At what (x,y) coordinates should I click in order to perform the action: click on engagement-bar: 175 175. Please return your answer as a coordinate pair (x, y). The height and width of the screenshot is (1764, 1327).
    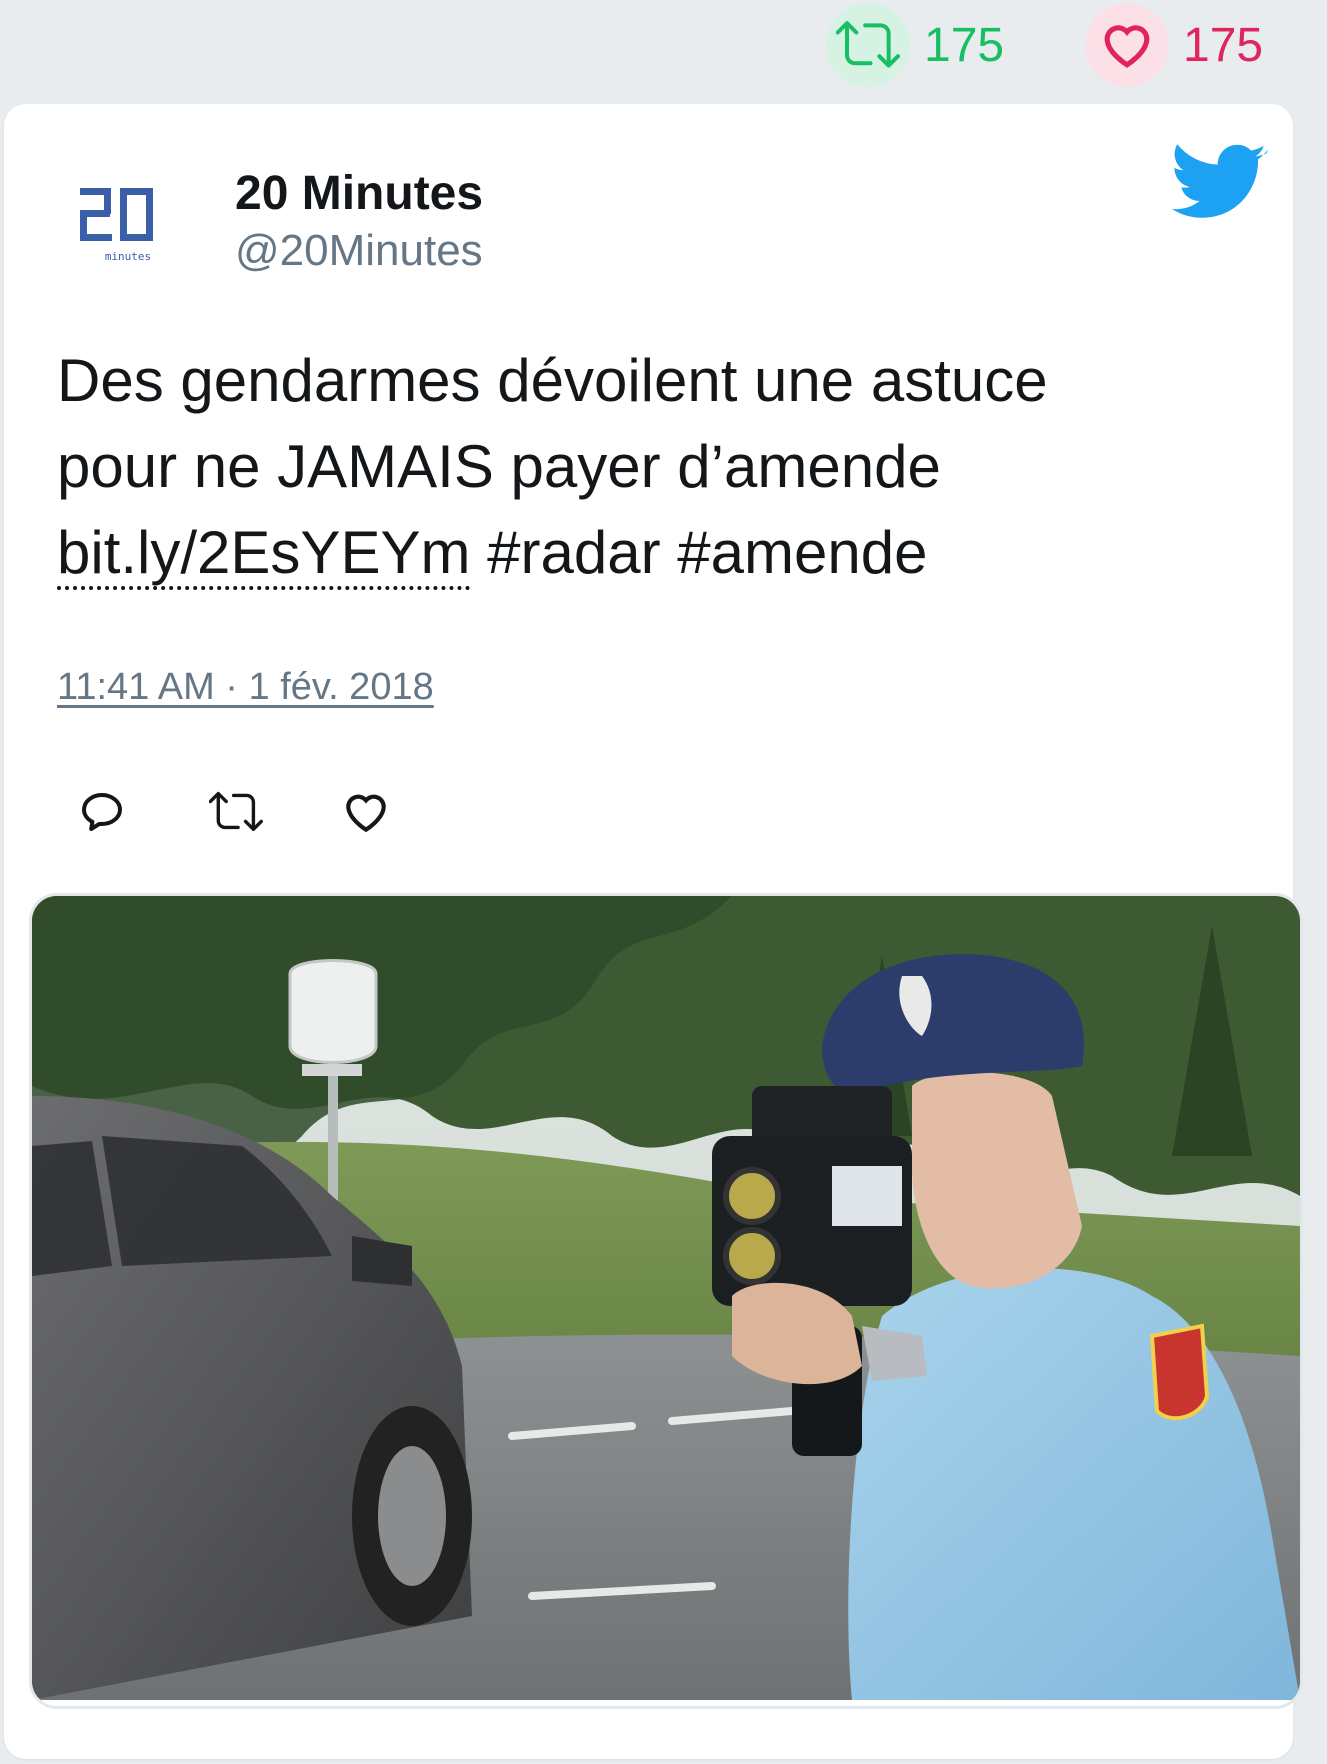
    Looking at the image, I should click on (663, 50).